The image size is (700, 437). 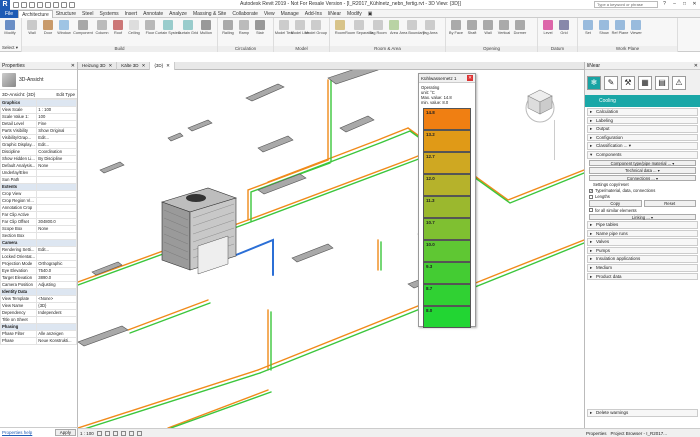 What do you see at coordinates (56, 4) in the screenshot?
I see `measure-icon` at bounding box center [56, 4].